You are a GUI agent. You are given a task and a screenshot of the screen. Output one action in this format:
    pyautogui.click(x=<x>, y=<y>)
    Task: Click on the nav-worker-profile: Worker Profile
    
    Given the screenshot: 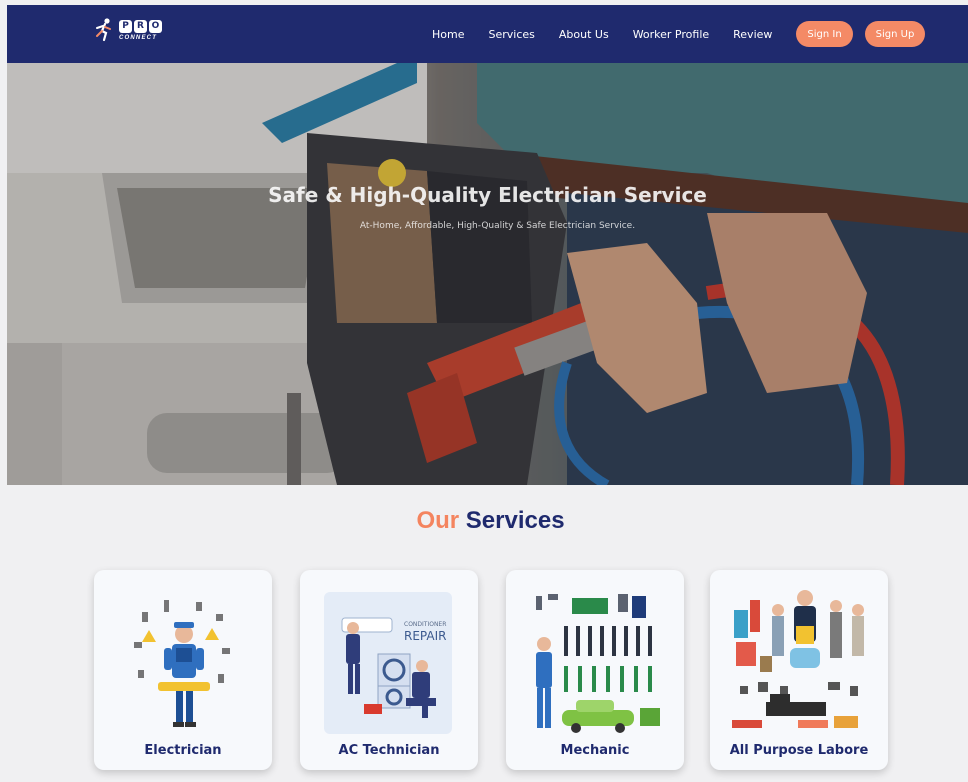 What is the action you would take?
    pyautogui.click(x=671, y=34)
    